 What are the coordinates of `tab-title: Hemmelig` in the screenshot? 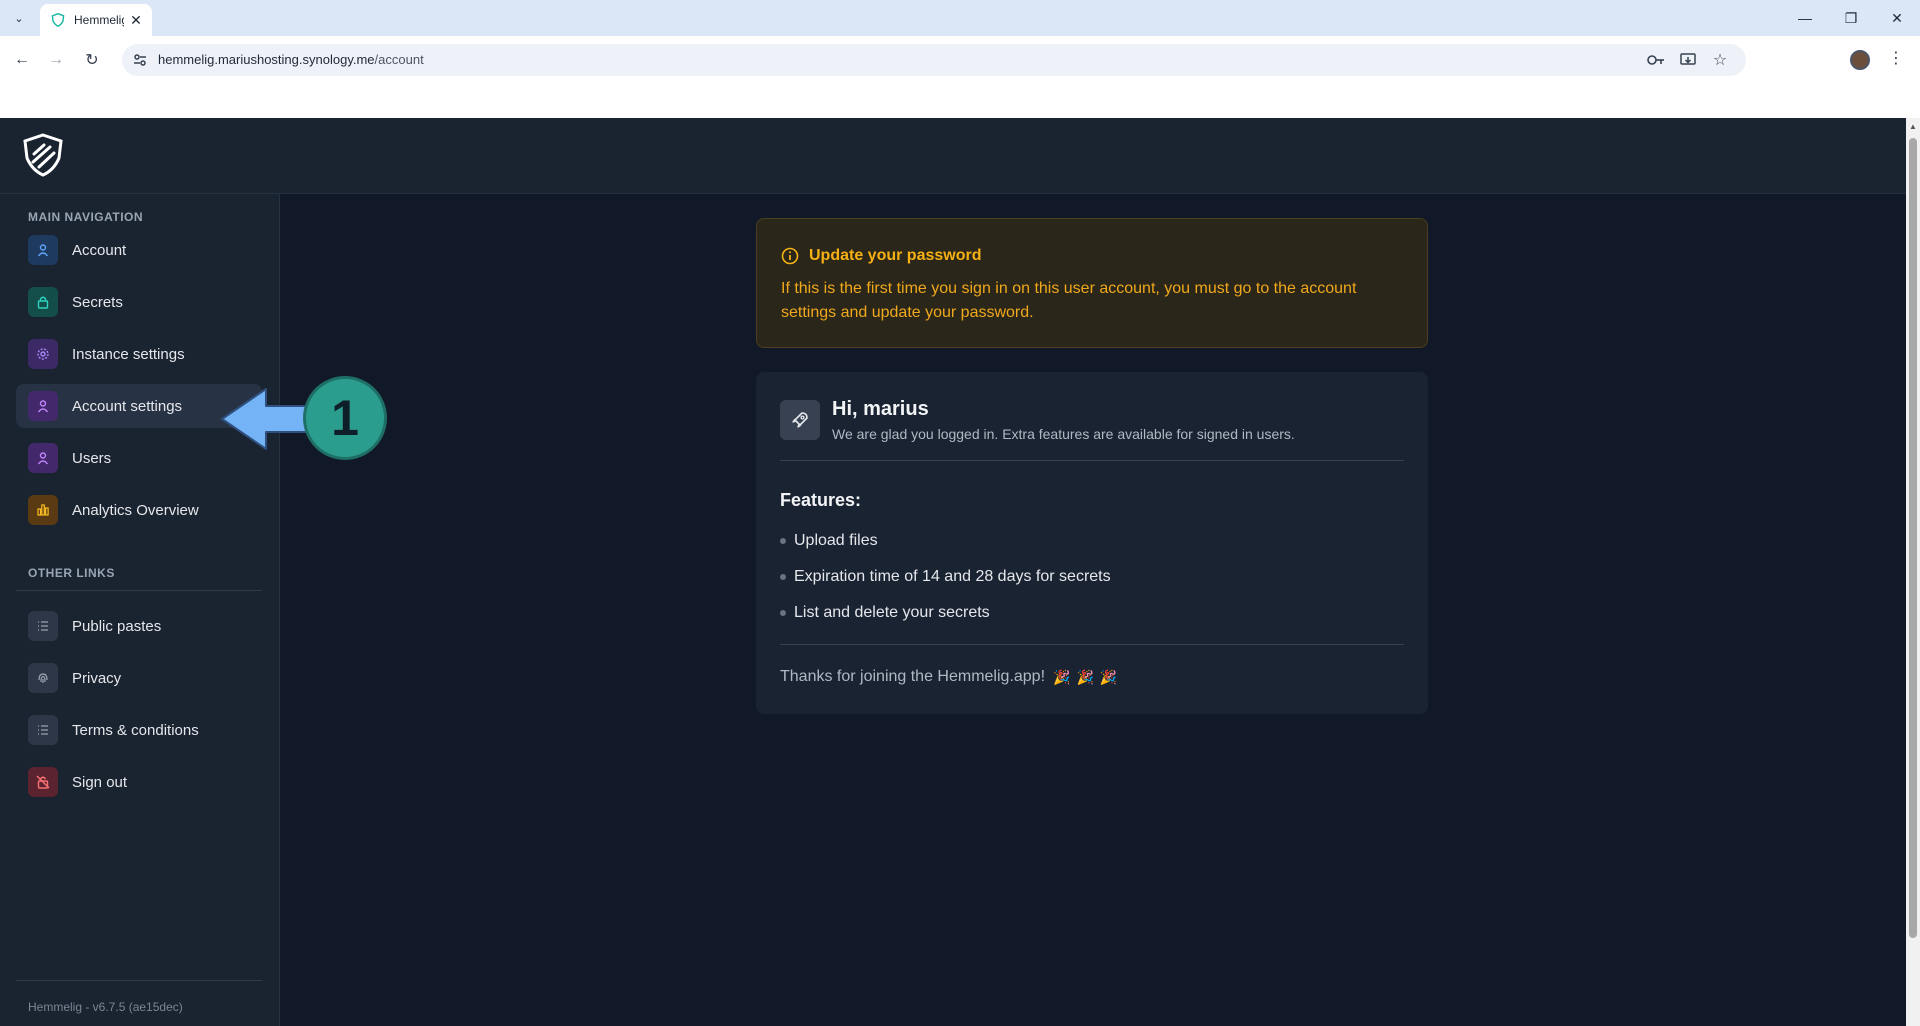 It's located at (99, 20).